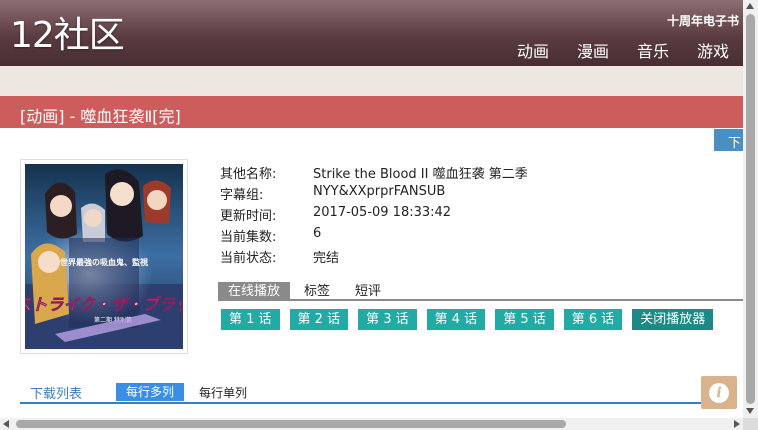 The width and height of the screenshot is (758, 430). Describe the element at coordinates (456, 319) in the screenshot. I see `episode-button-4: 第 4 话` at that location.